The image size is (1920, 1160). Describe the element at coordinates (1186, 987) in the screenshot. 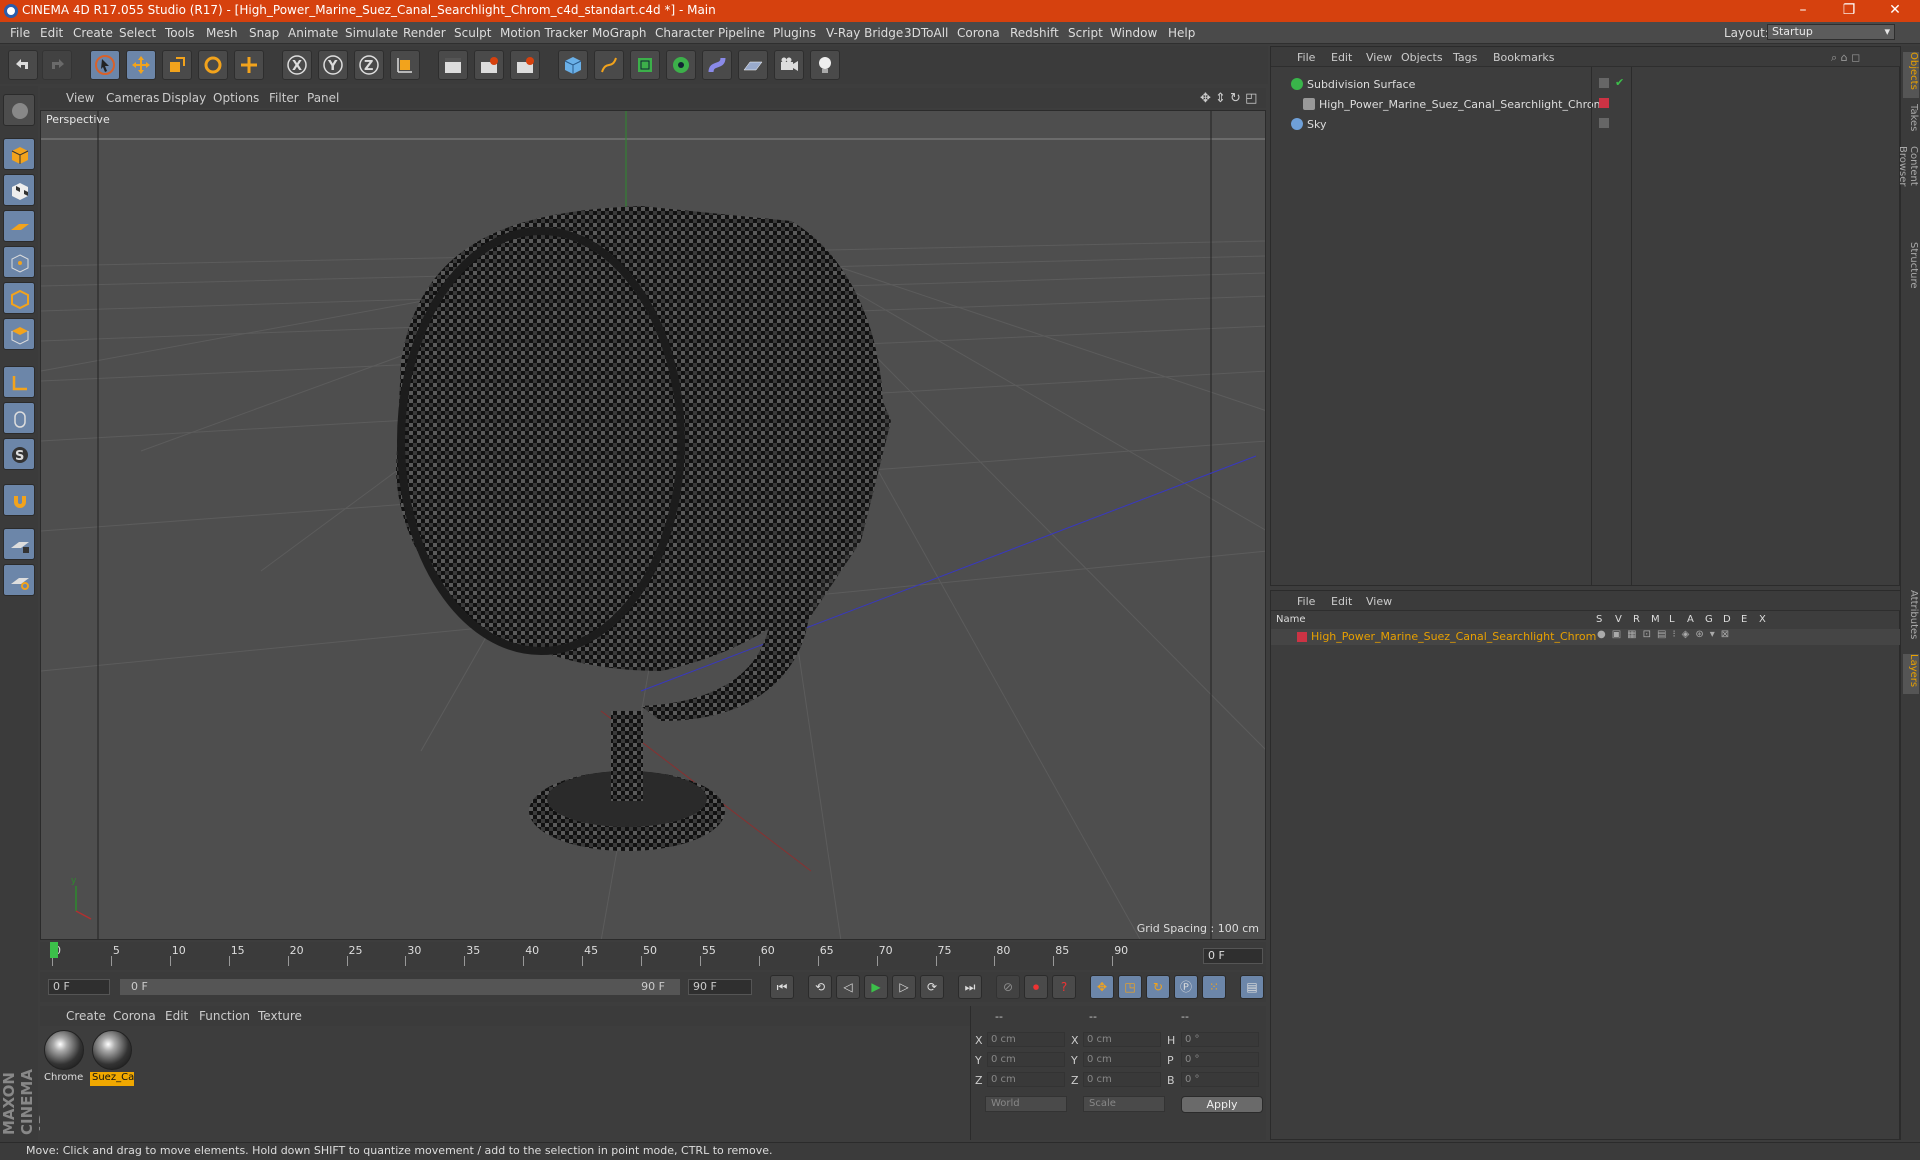

I see `parameter-key-button: Ⓟ` at that location.